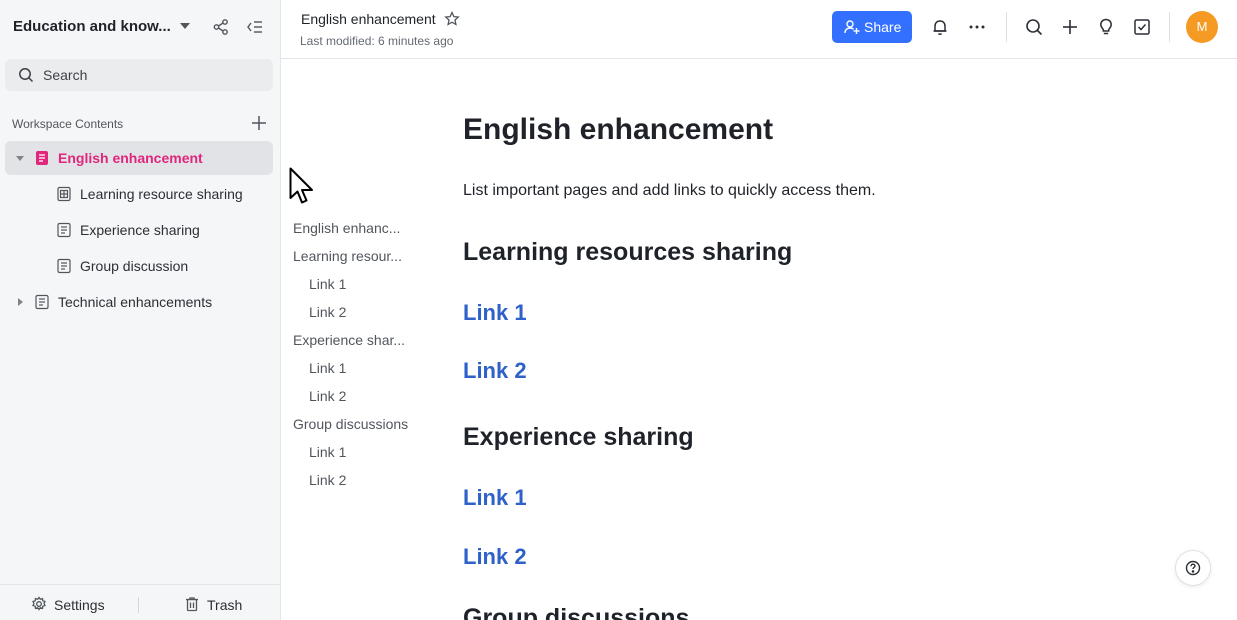 This screenshot has width=1237, height=620. I want to click on plus-icon, so click(1070, 27).